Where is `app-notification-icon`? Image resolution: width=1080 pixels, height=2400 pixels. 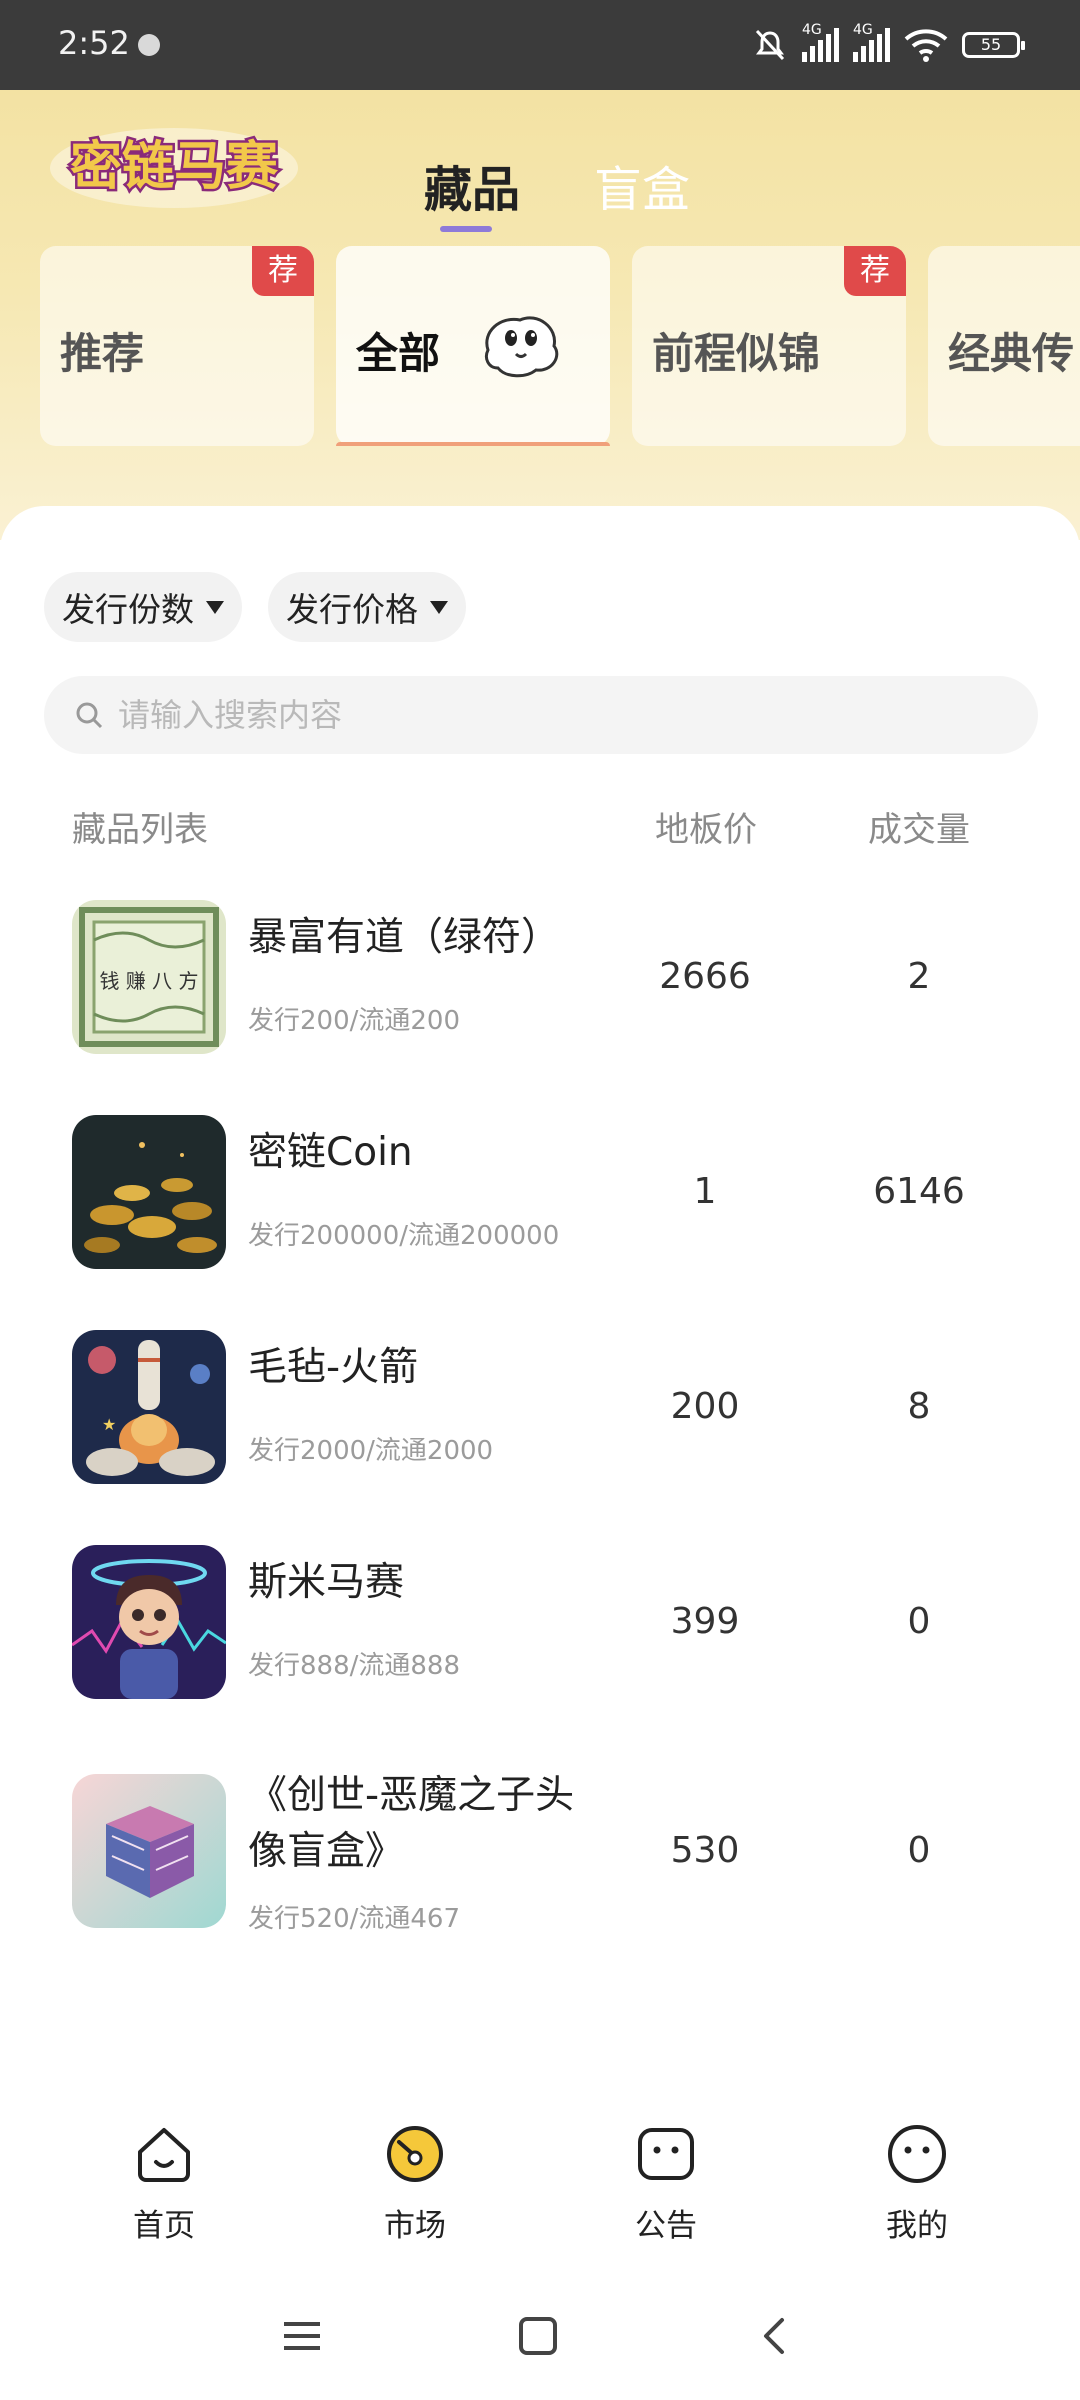
app-notification-icon is located at coordinates (149, 45).